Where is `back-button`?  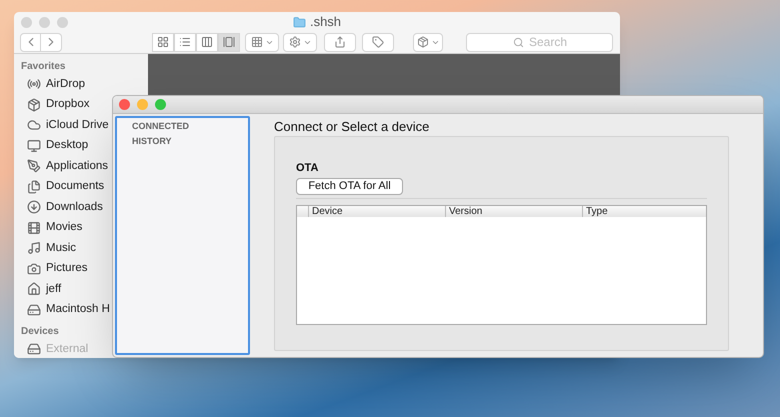 back-button is located at coordinates (30, 42).